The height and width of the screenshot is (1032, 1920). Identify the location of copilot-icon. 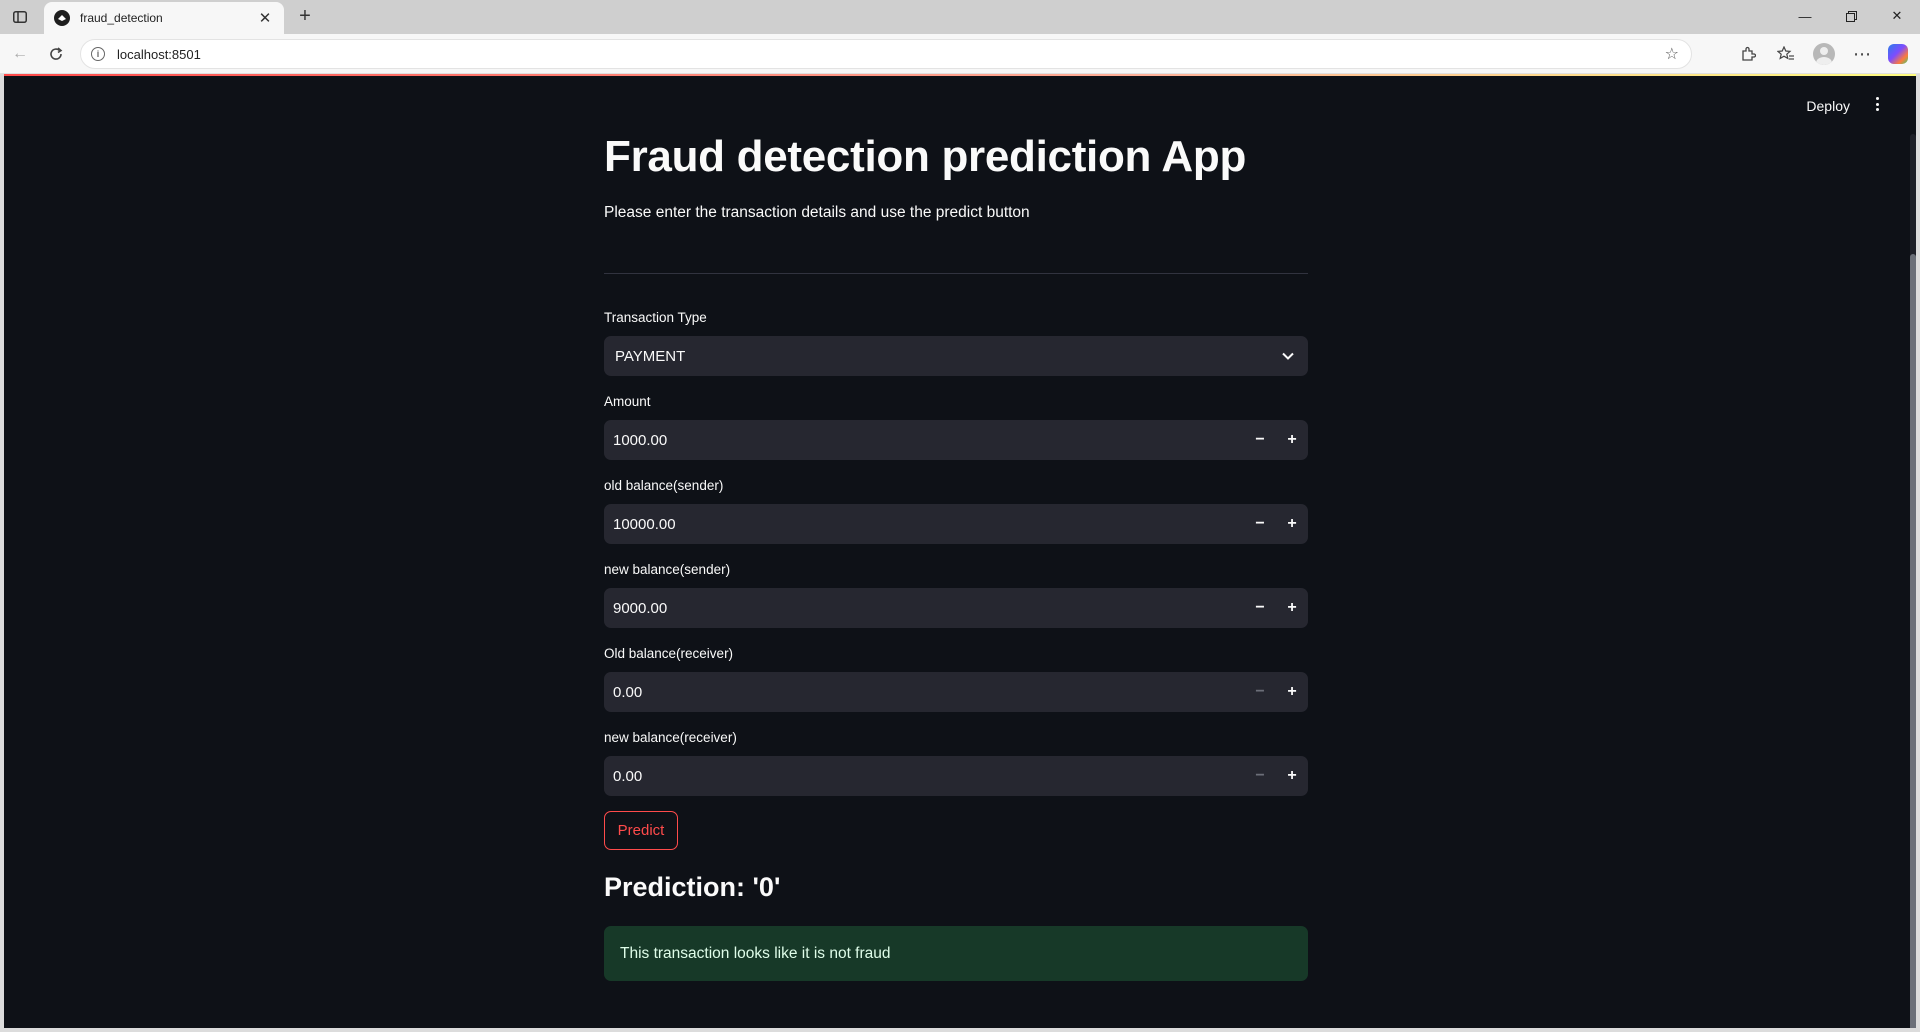
(1898, 54).